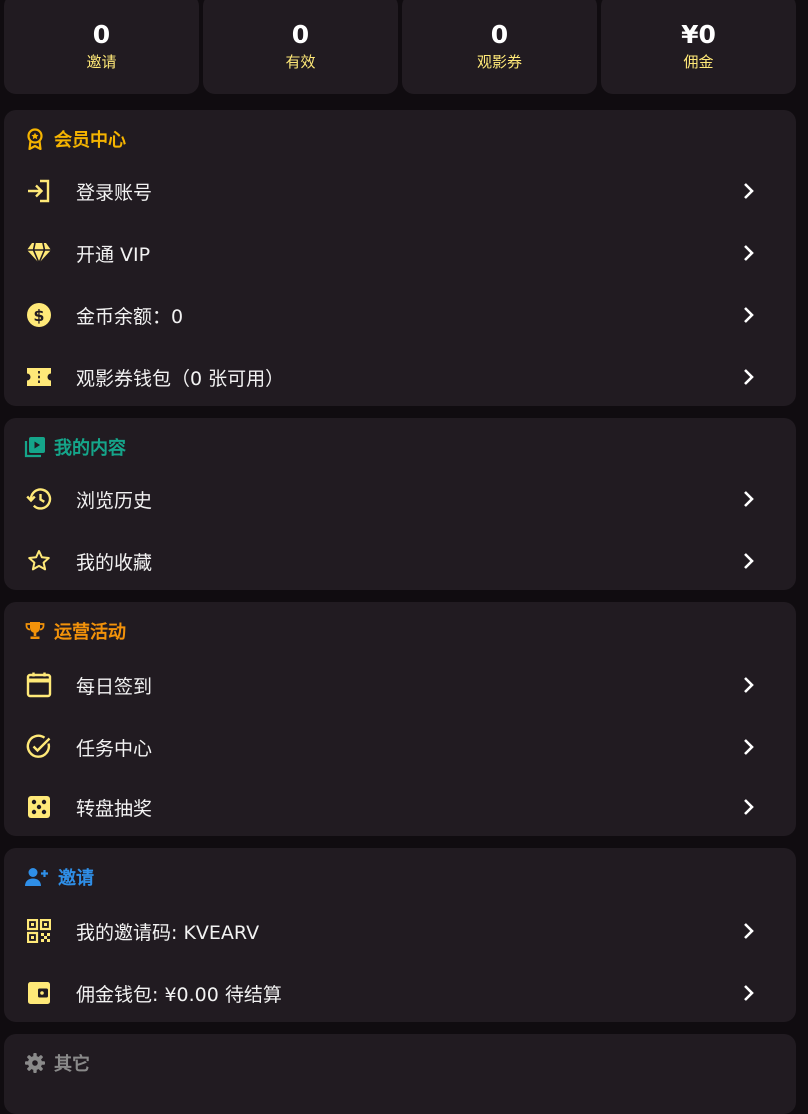 Image resolution: width=808 pixels, height=1114 pixels. What do you see at coordinates (180, 378) in the screenshot?
I see `row-label: 观影券钱包（0 张可用）` at bounding box center [180, 378].